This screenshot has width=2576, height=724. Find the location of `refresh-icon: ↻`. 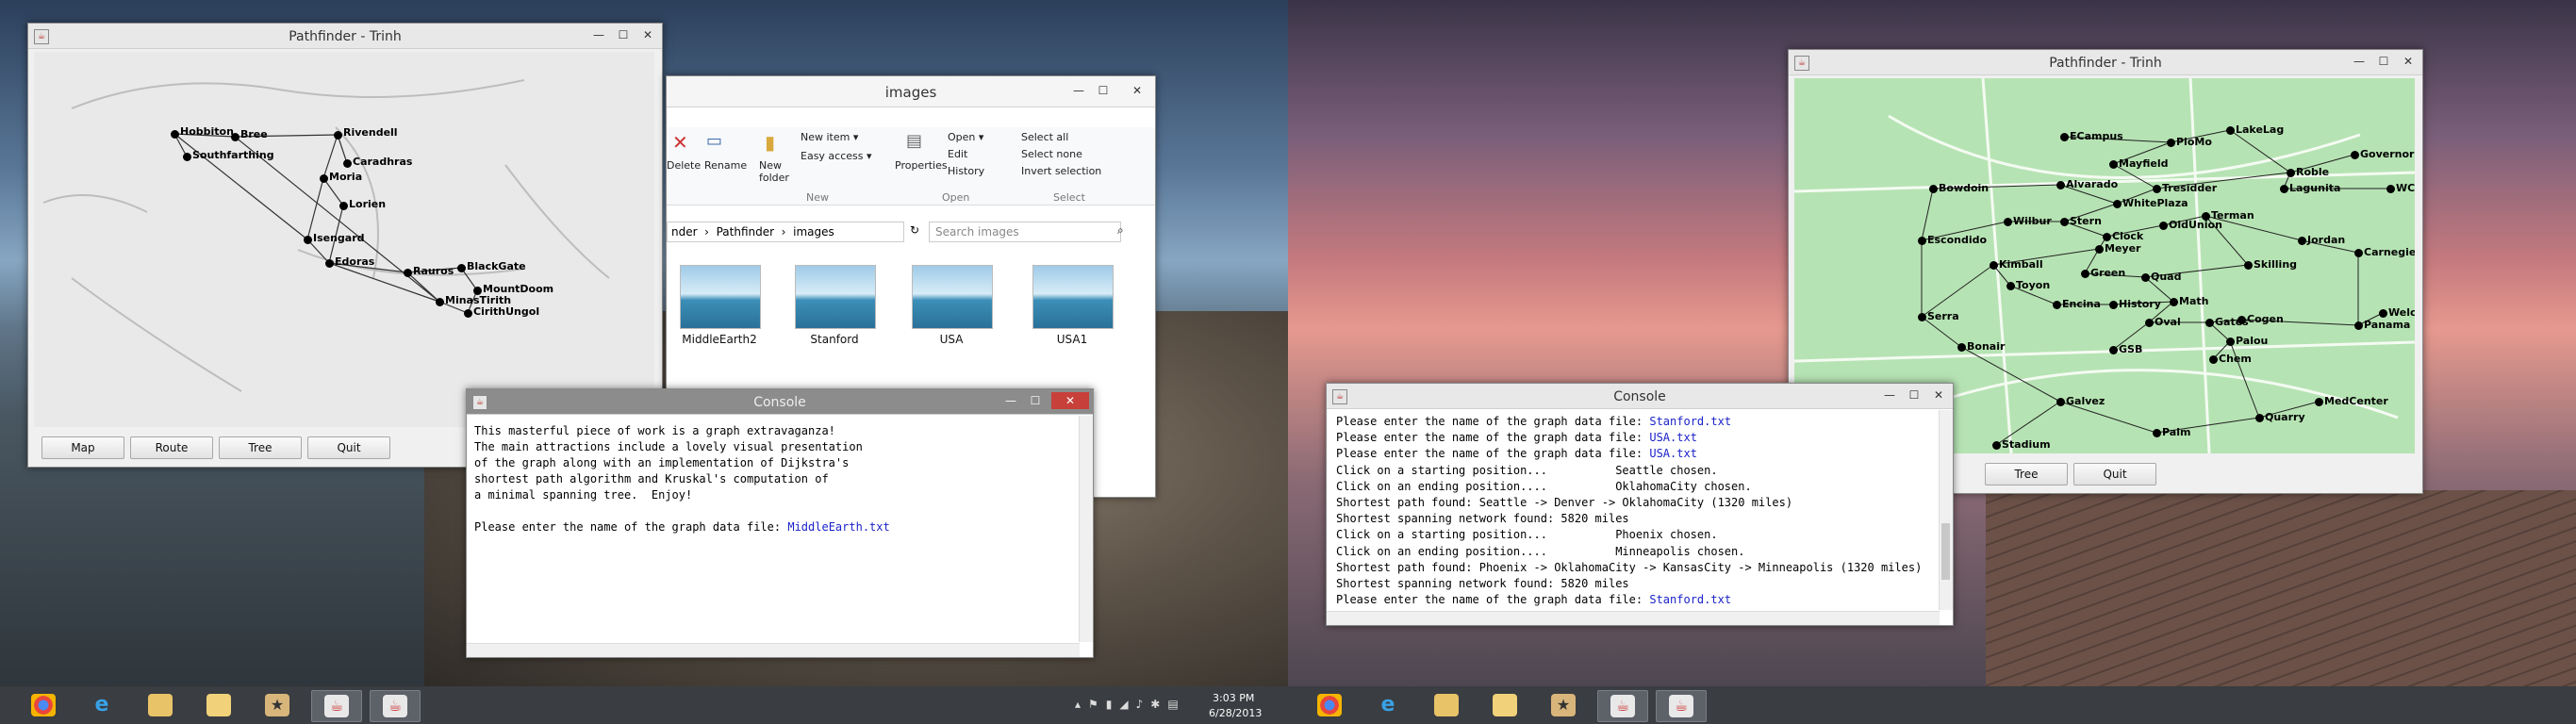

refresh-icon: ↻ is located at coordinates (914, 230).